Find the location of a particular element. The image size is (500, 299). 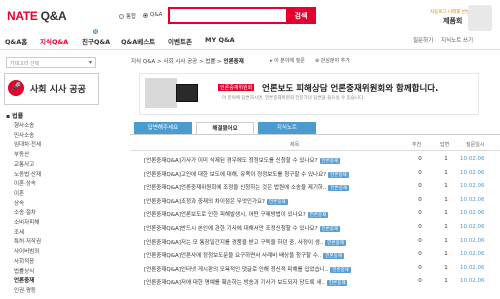

new-badge: N is located at coordinates (95, 31).